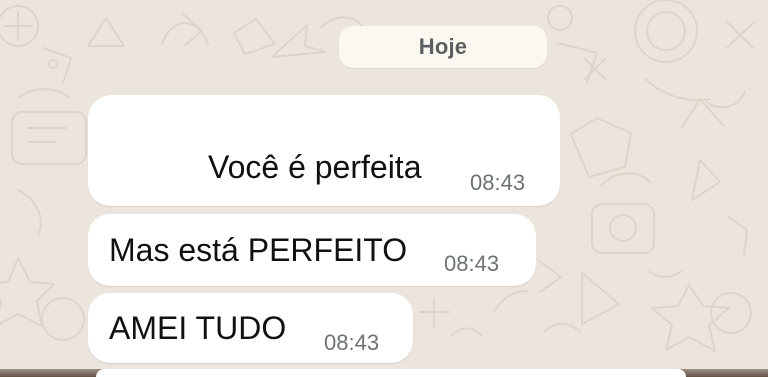 This screenshot has width=768, height=377. What do you see at coordinates (315, 167) in the screenshot?
I see `message-text: Você é perfeita` at bounding box center [315, 167].